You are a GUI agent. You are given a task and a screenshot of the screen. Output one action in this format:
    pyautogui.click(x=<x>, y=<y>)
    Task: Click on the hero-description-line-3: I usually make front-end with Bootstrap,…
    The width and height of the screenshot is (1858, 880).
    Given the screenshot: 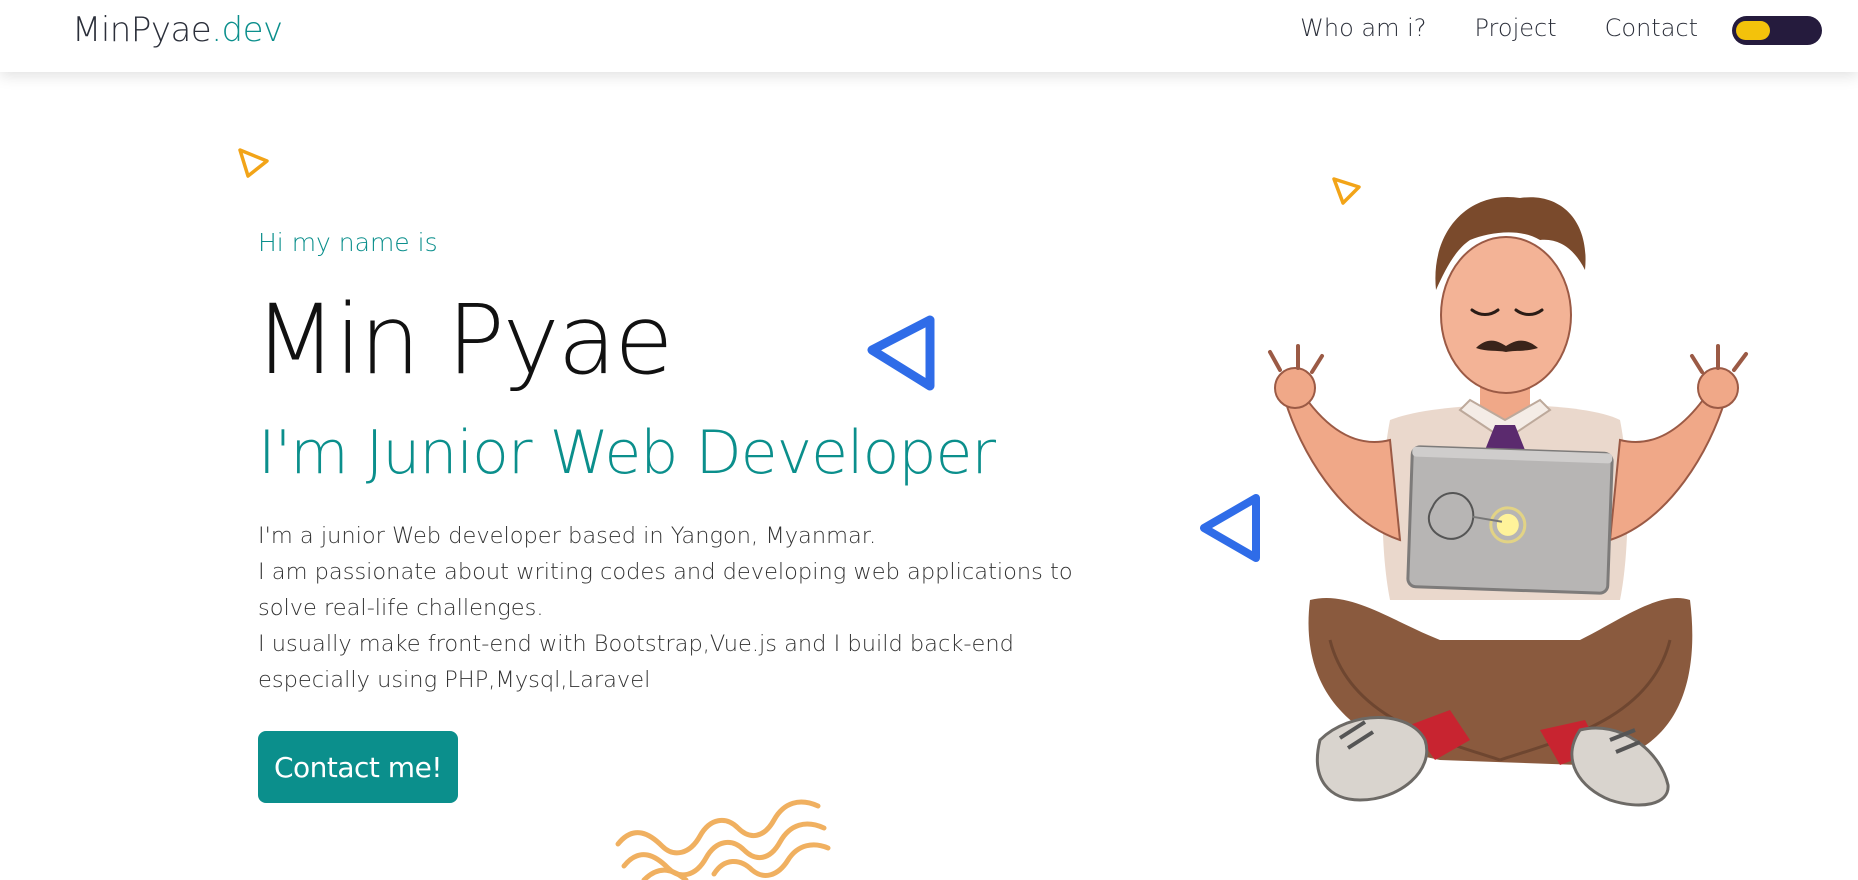 What is the action you would take?
    pyautogui.click(x=636, y=662)
    